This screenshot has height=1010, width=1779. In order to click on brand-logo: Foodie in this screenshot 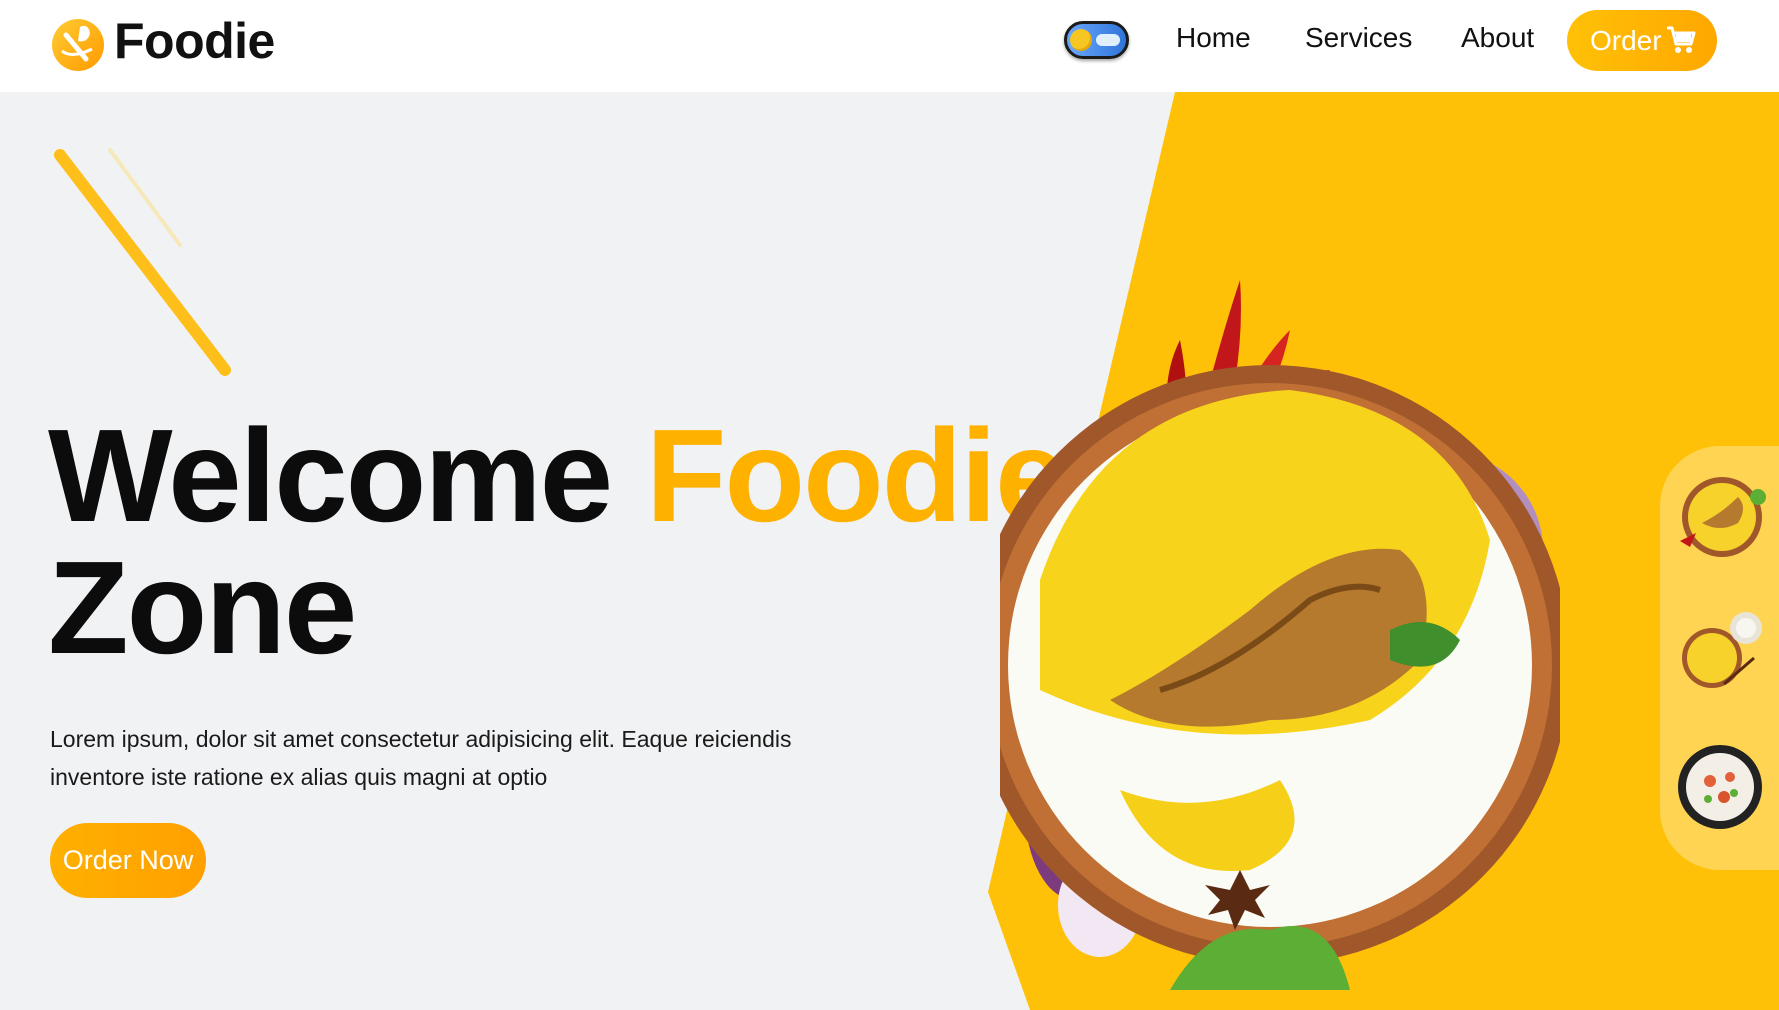, I will do `click(162, 41)`.